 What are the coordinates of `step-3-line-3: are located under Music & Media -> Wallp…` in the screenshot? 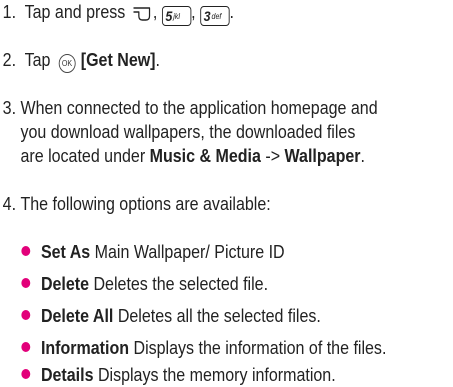 It's located at (192, 156).